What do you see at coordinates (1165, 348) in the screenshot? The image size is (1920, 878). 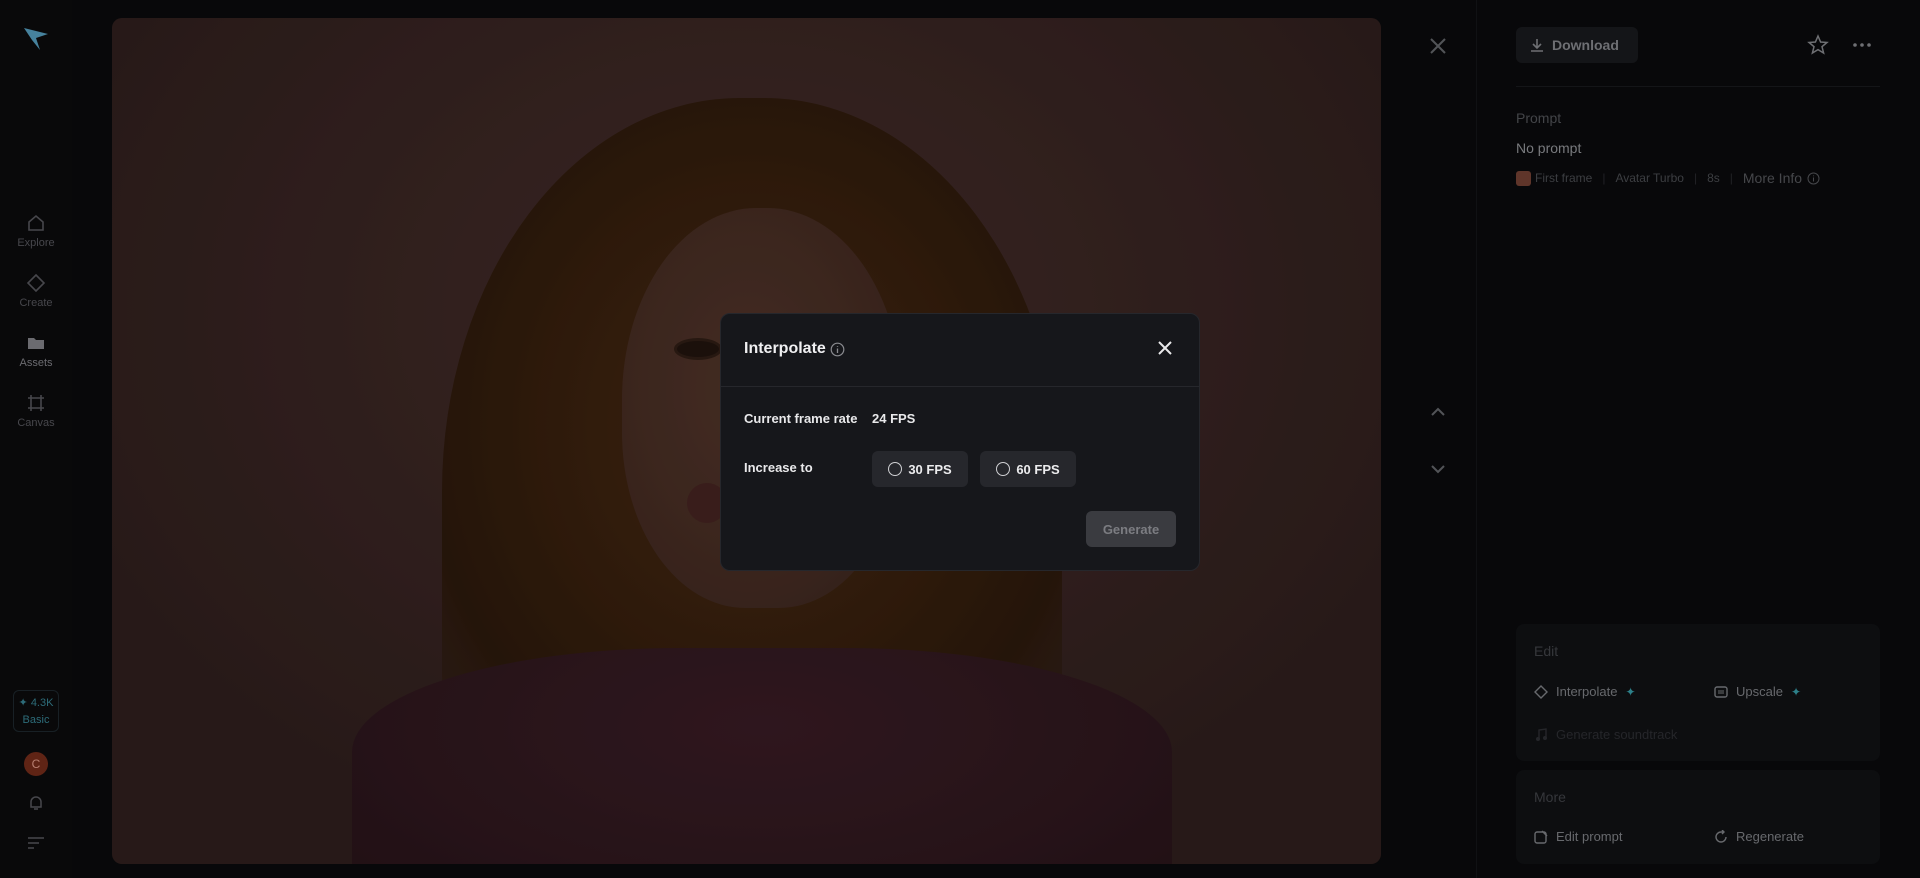 I see `close-icon` at bounding box center [1165, 348].